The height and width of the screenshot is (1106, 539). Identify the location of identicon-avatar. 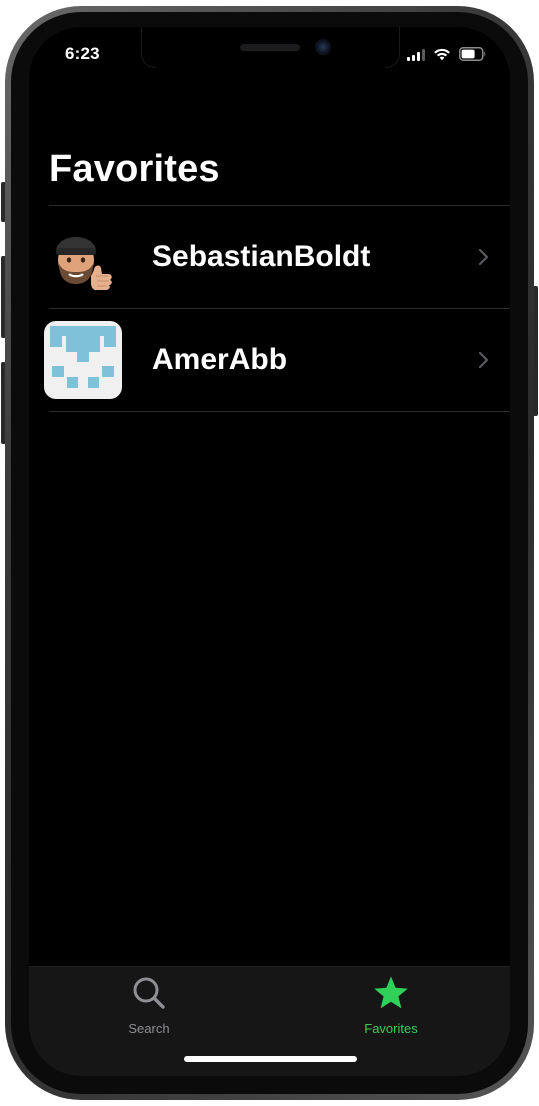
(83, 360).